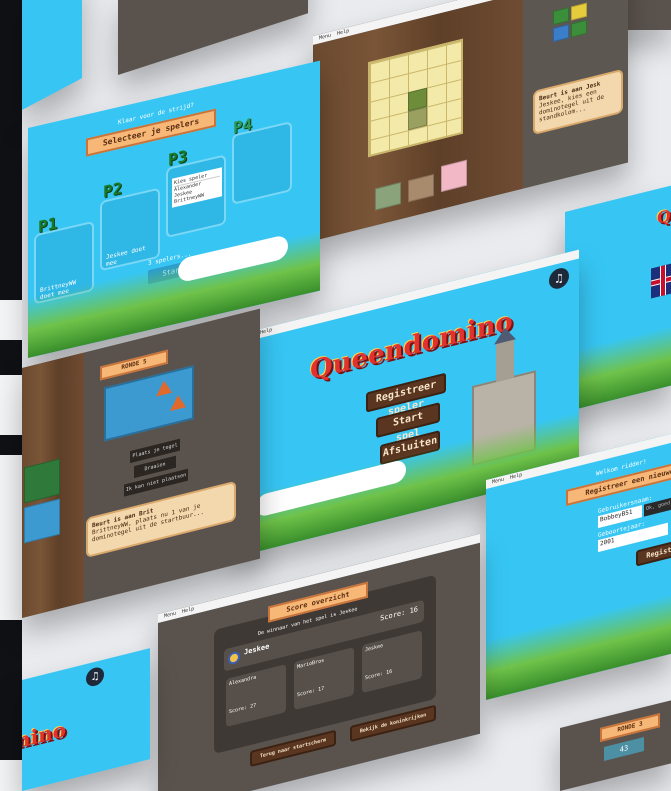  What do you see at coordinates (44, 735) in the screenshot?
I see `game-logo: nino` at bounding box center [44, 735].